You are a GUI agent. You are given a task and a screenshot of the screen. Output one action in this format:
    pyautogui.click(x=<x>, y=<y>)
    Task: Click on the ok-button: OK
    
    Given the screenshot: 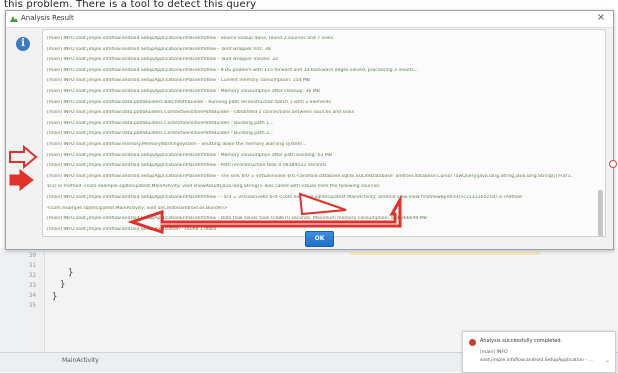 What is the action you would take?
    pyautogui.click(x=319, y=239)
    